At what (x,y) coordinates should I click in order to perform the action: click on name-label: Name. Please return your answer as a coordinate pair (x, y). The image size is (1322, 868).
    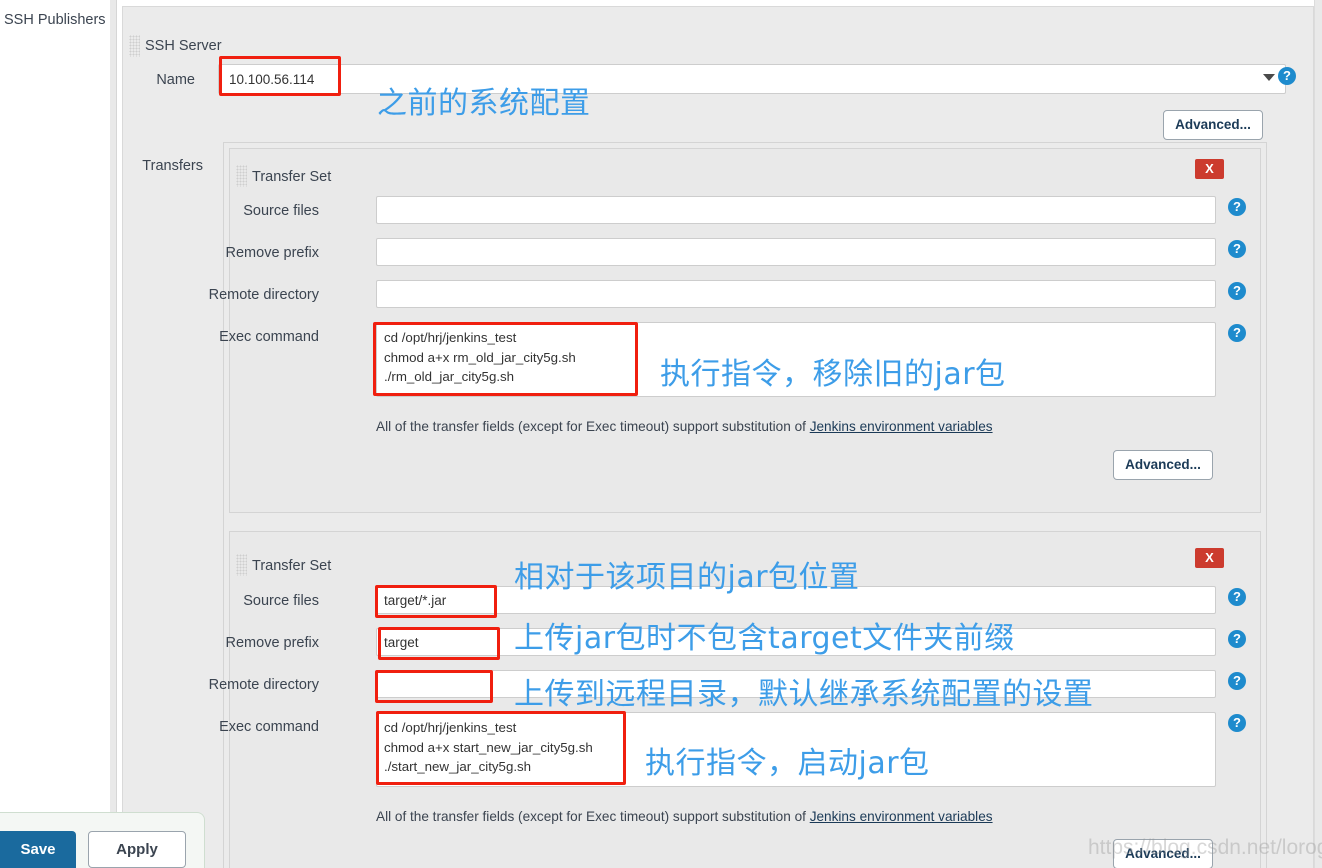
    Looking at the image, I should click on (175, 80).